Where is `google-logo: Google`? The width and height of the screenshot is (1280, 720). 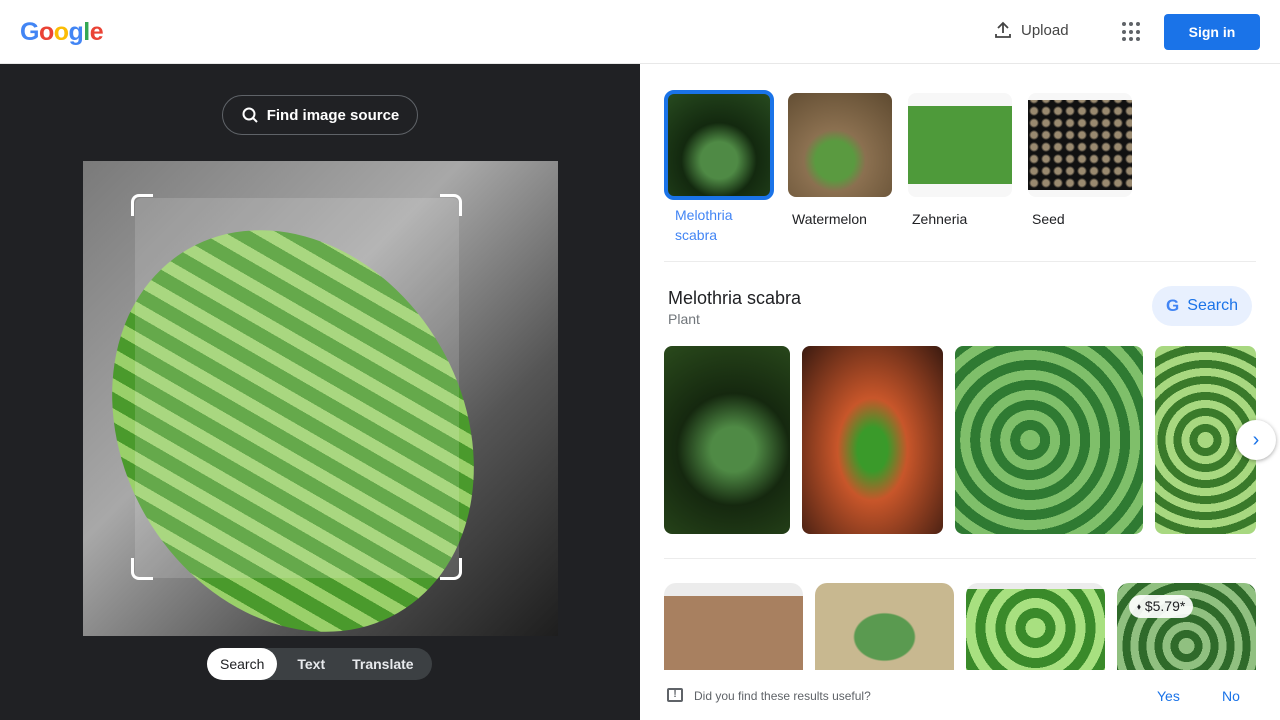 google-logo: Google is located at coordinates (62, 32).